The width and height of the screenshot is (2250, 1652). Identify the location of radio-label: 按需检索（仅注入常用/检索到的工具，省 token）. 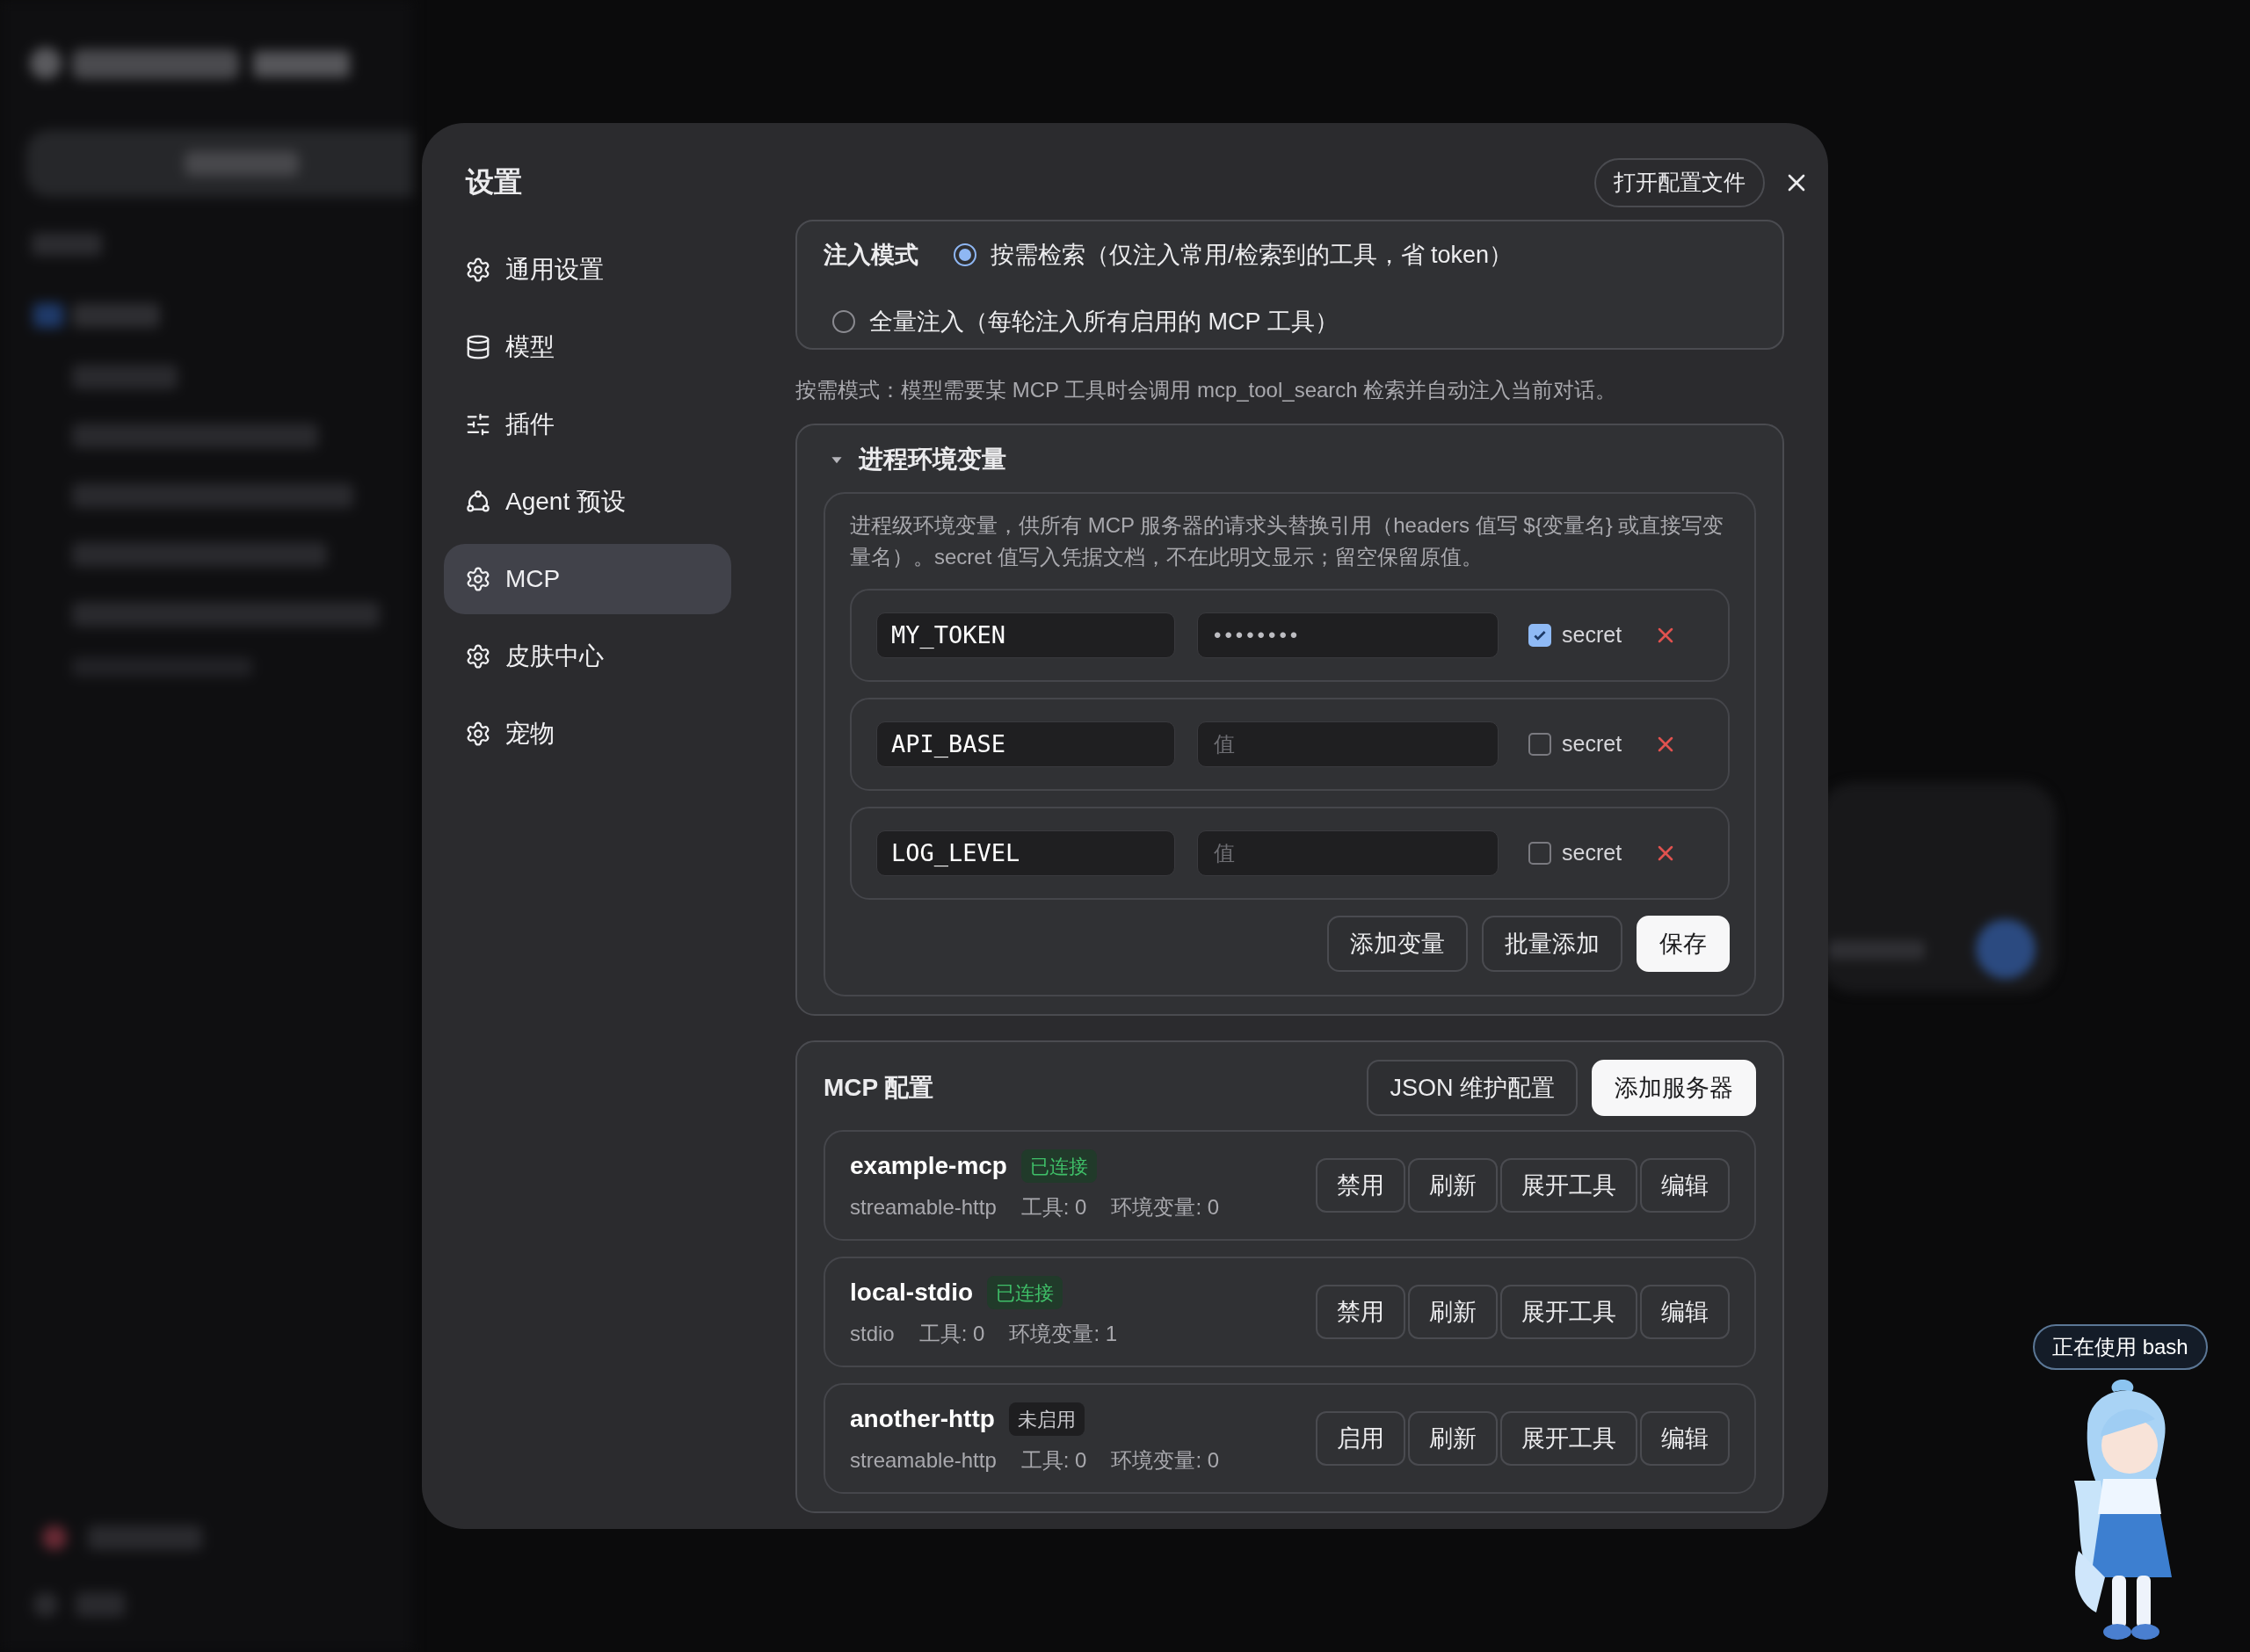
(1252, 255).